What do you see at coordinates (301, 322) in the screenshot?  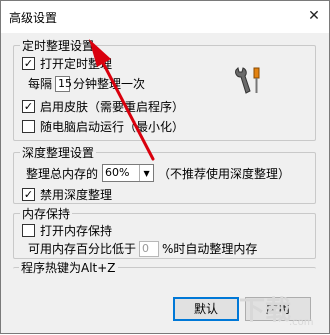 I see `svg-text: .com` at bounding box center [301, 322].